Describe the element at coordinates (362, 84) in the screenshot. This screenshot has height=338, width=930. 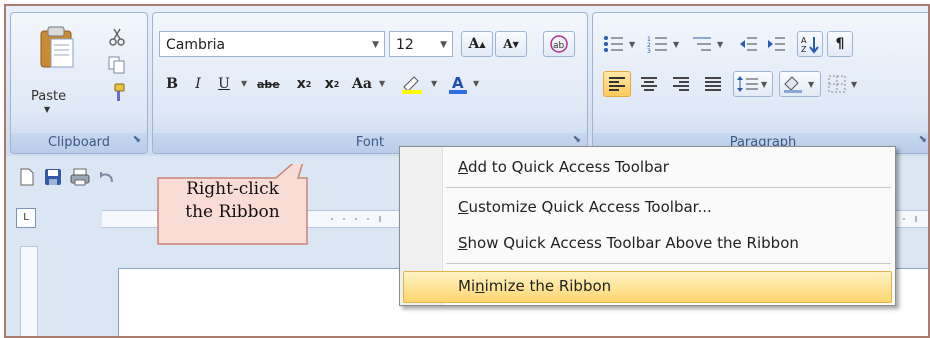
I see `change-case-button: Aa` at that location.